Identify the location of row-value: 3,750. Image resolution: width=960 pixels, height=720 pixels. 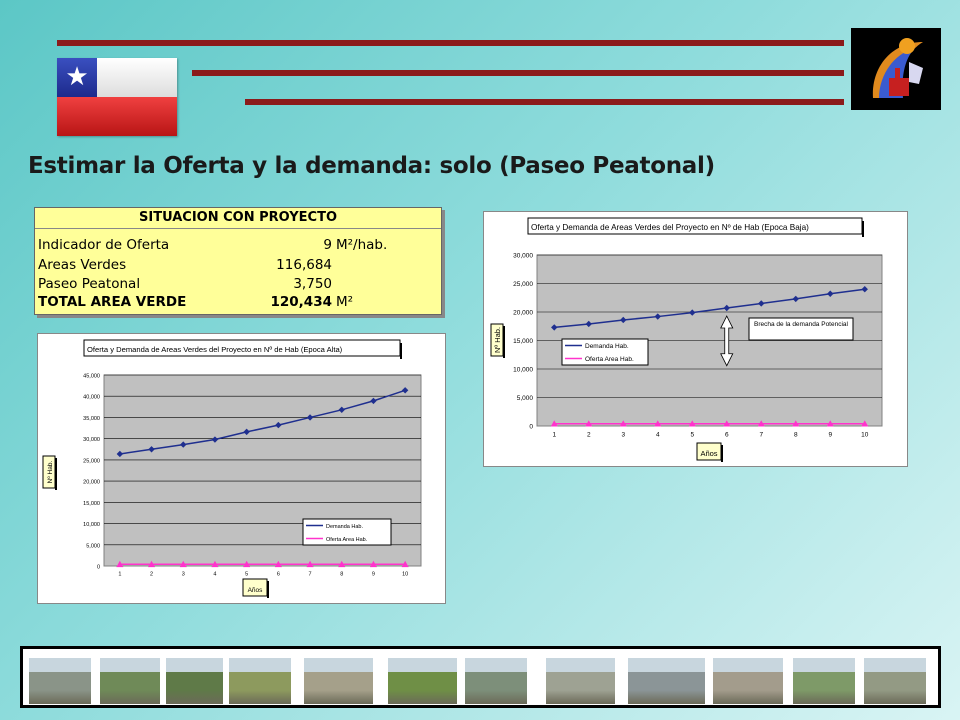
(312, 284).